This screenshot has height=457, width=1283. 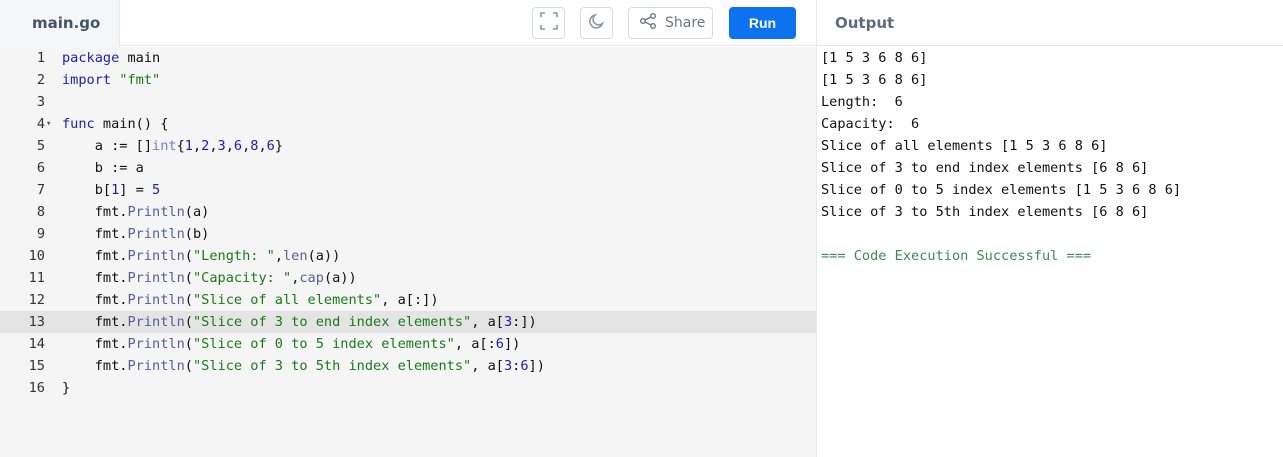 What do you see at coordinates (209, 278) in the screenshot?
I see `code-text: fmt.Println("Capacity: ",cap(a))` at bounding box center [209, 278].